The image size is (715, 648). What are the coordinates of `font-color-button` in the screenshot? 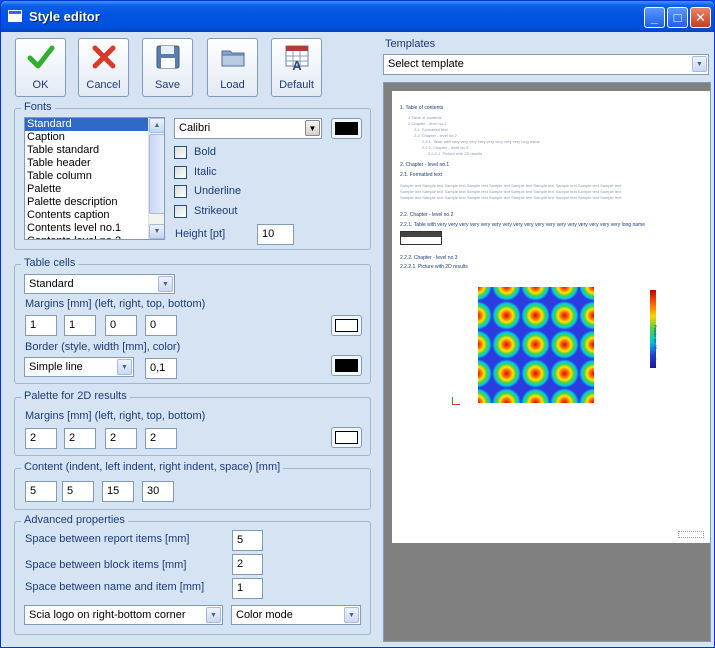 It's located at (346, 128).